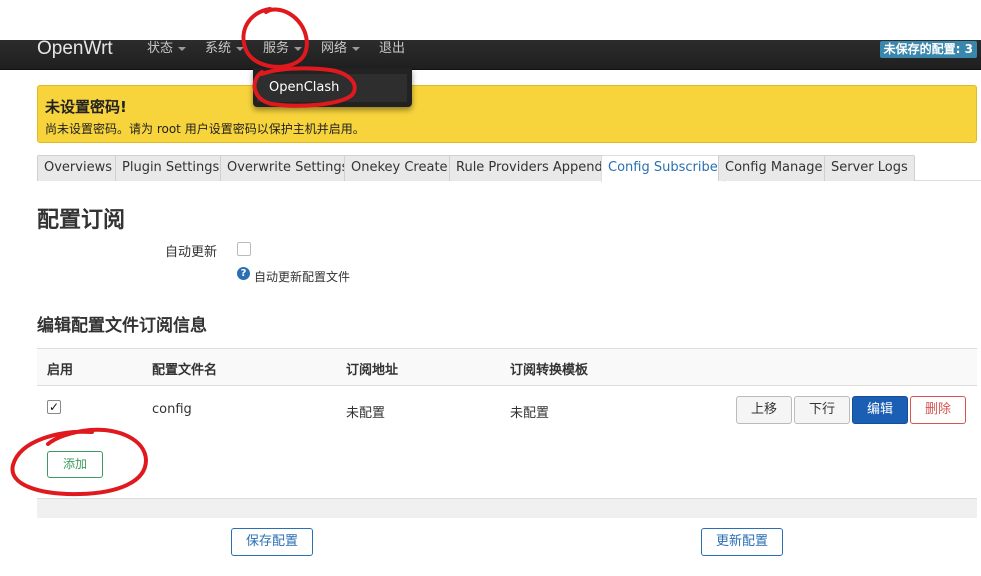  I want to click on menu-logout: 退出, so click(392, 55).